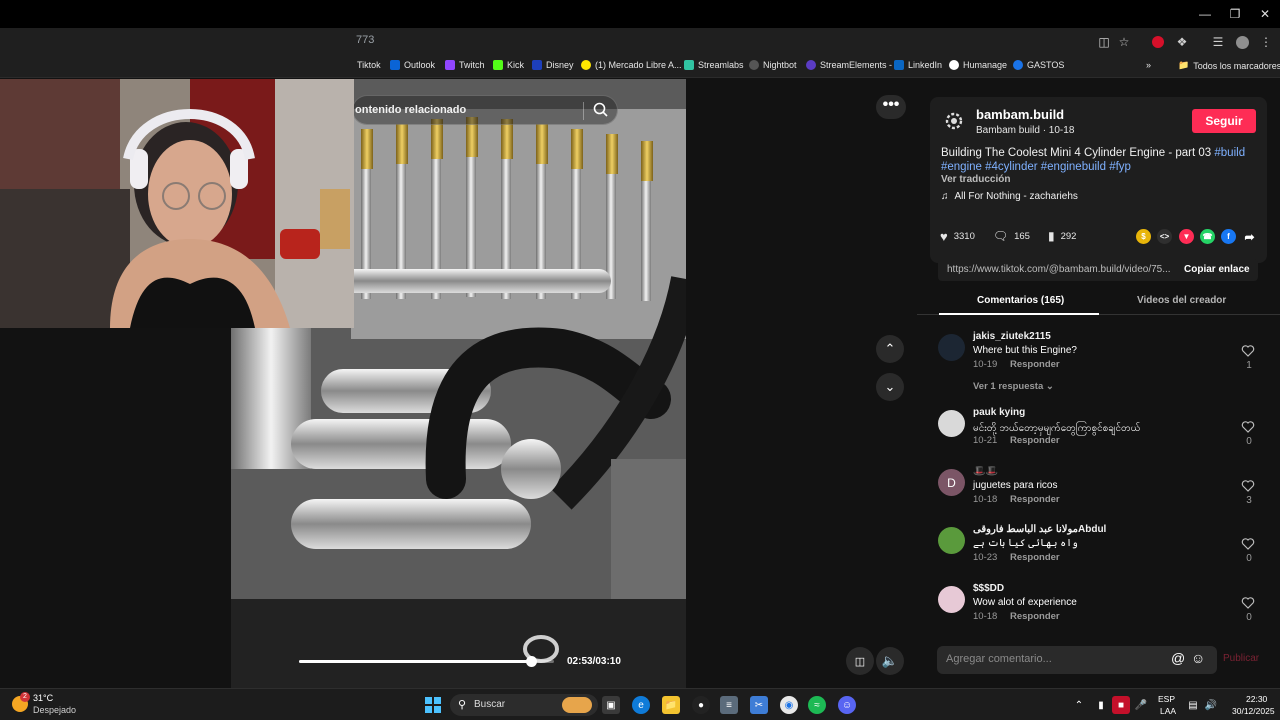 This screenshot has height=720, width=1280. Describe the element at coordinates (714, 65) in the screenshot. I see `bookmark-streamlabs: Streamlabs` at that location.